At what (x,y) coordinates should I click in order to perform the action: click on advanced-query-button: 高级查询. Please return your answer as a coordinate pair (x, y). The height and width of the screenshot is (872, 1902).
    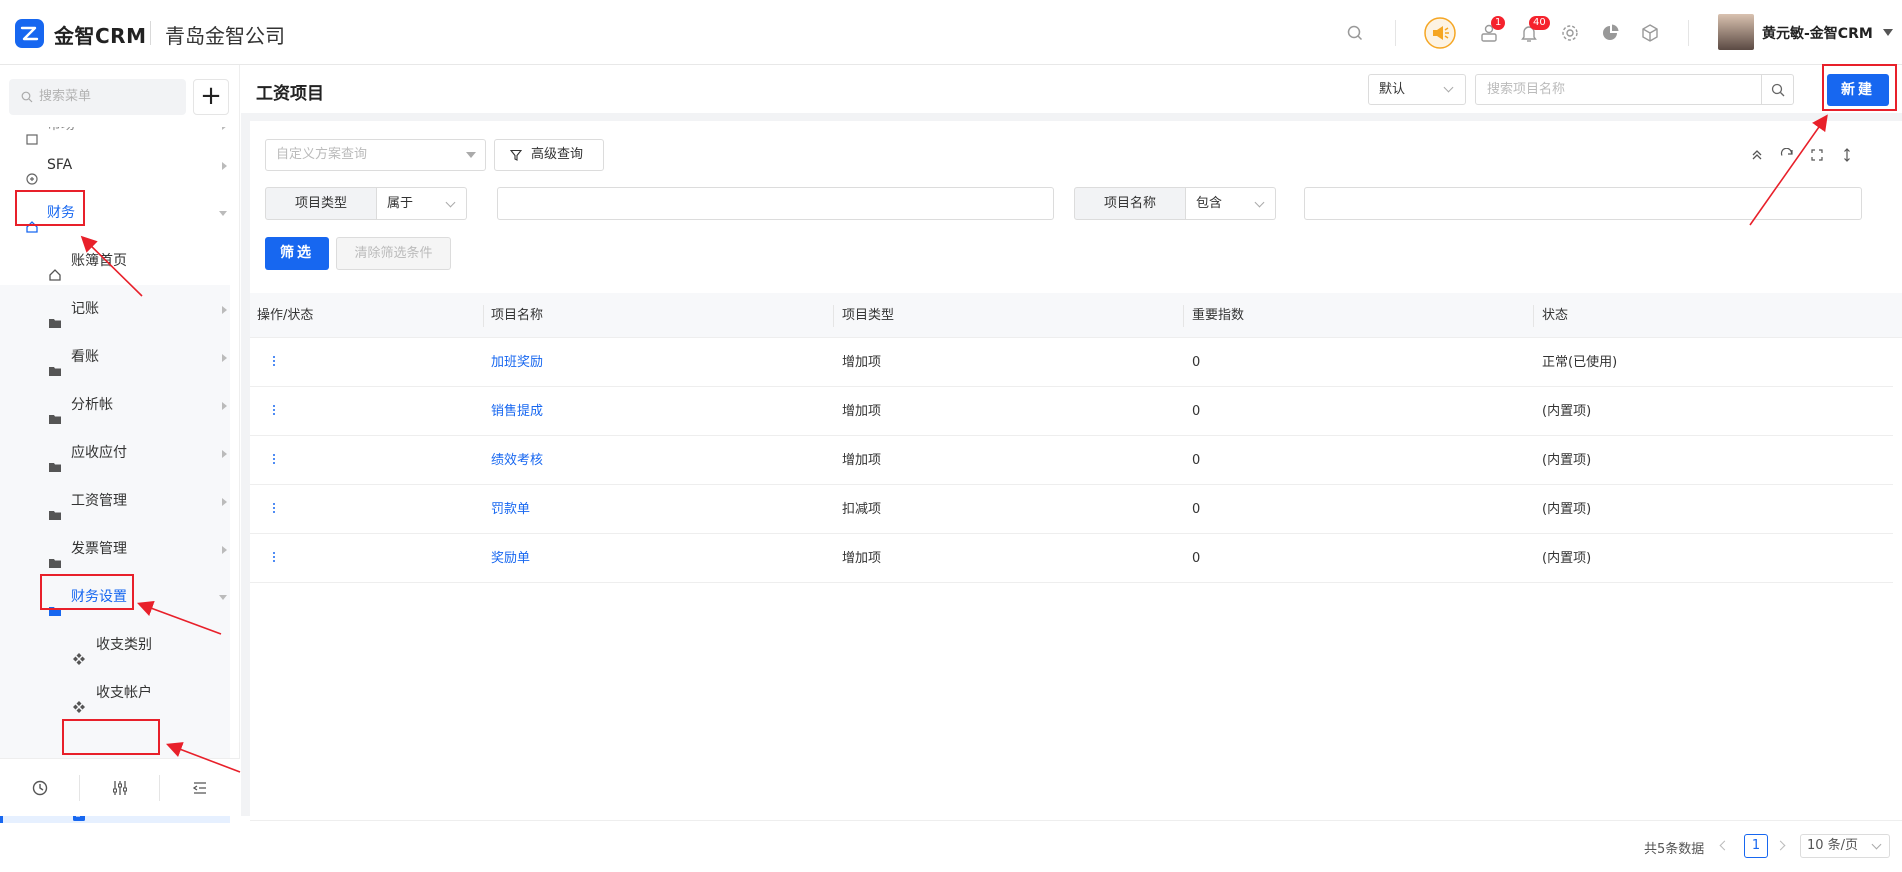
    Looking at the image, I should click on (549, 155).